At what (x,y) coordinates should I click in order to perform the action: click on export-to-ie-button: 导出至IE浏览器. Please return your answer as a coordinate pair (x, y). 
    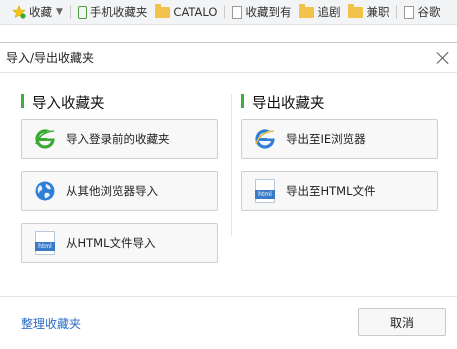
    Looking at the image, I should click on (339, 139).